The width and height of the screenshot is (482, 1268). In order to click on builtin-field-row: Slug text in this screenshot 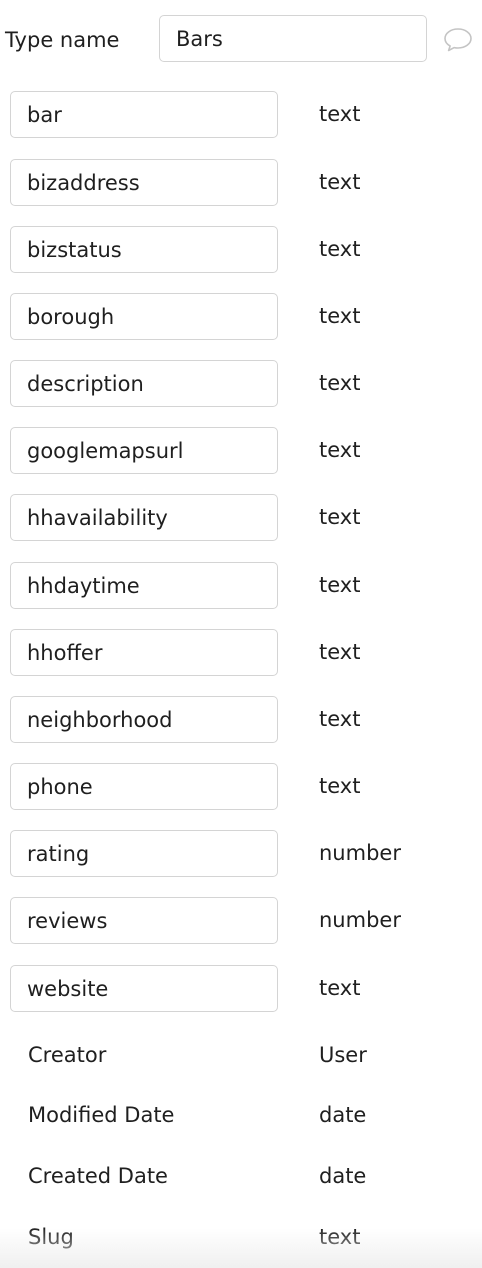, I will do `click(241, 1238)`.